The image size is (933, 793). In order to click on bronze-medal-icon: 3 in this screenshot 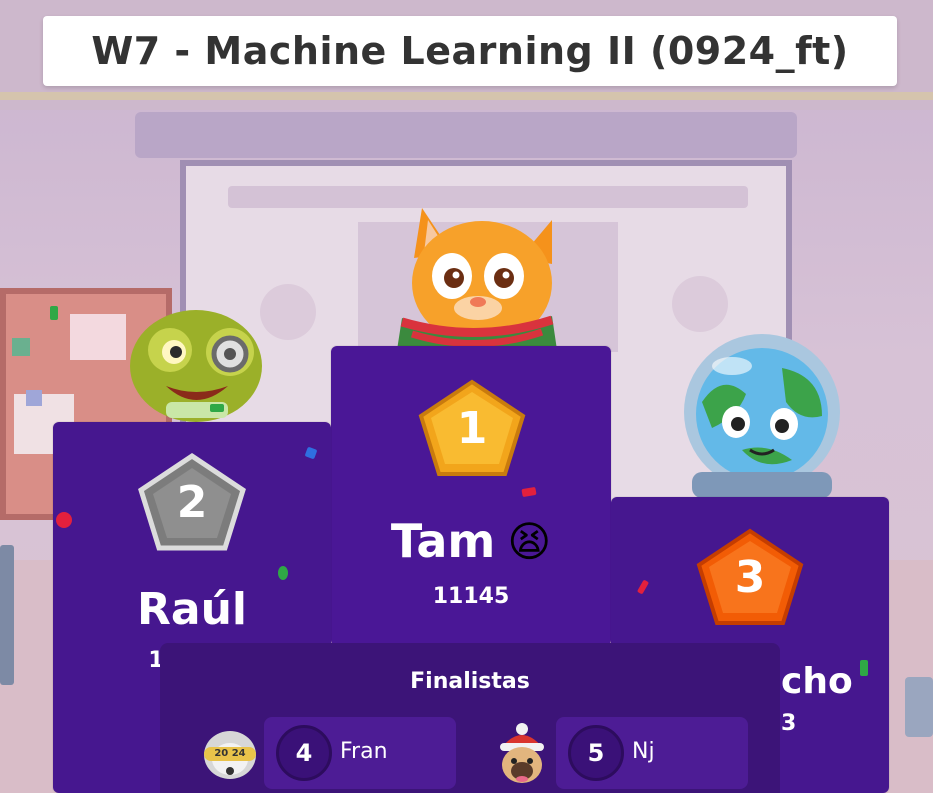, I will do `click(750, 577)`.